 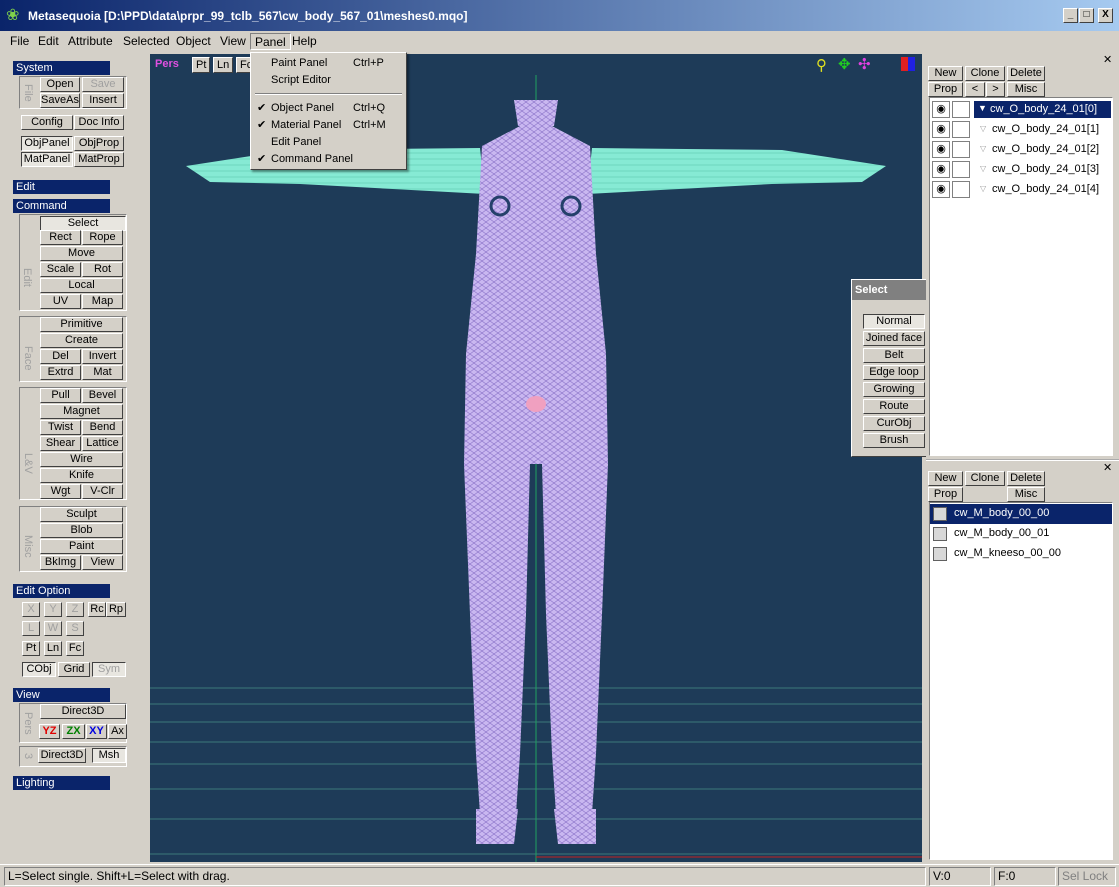 What do you see at coordinates (60, 427) in the screenshot?
I see `twist-button: Twist` at bounding box center [60, 427].